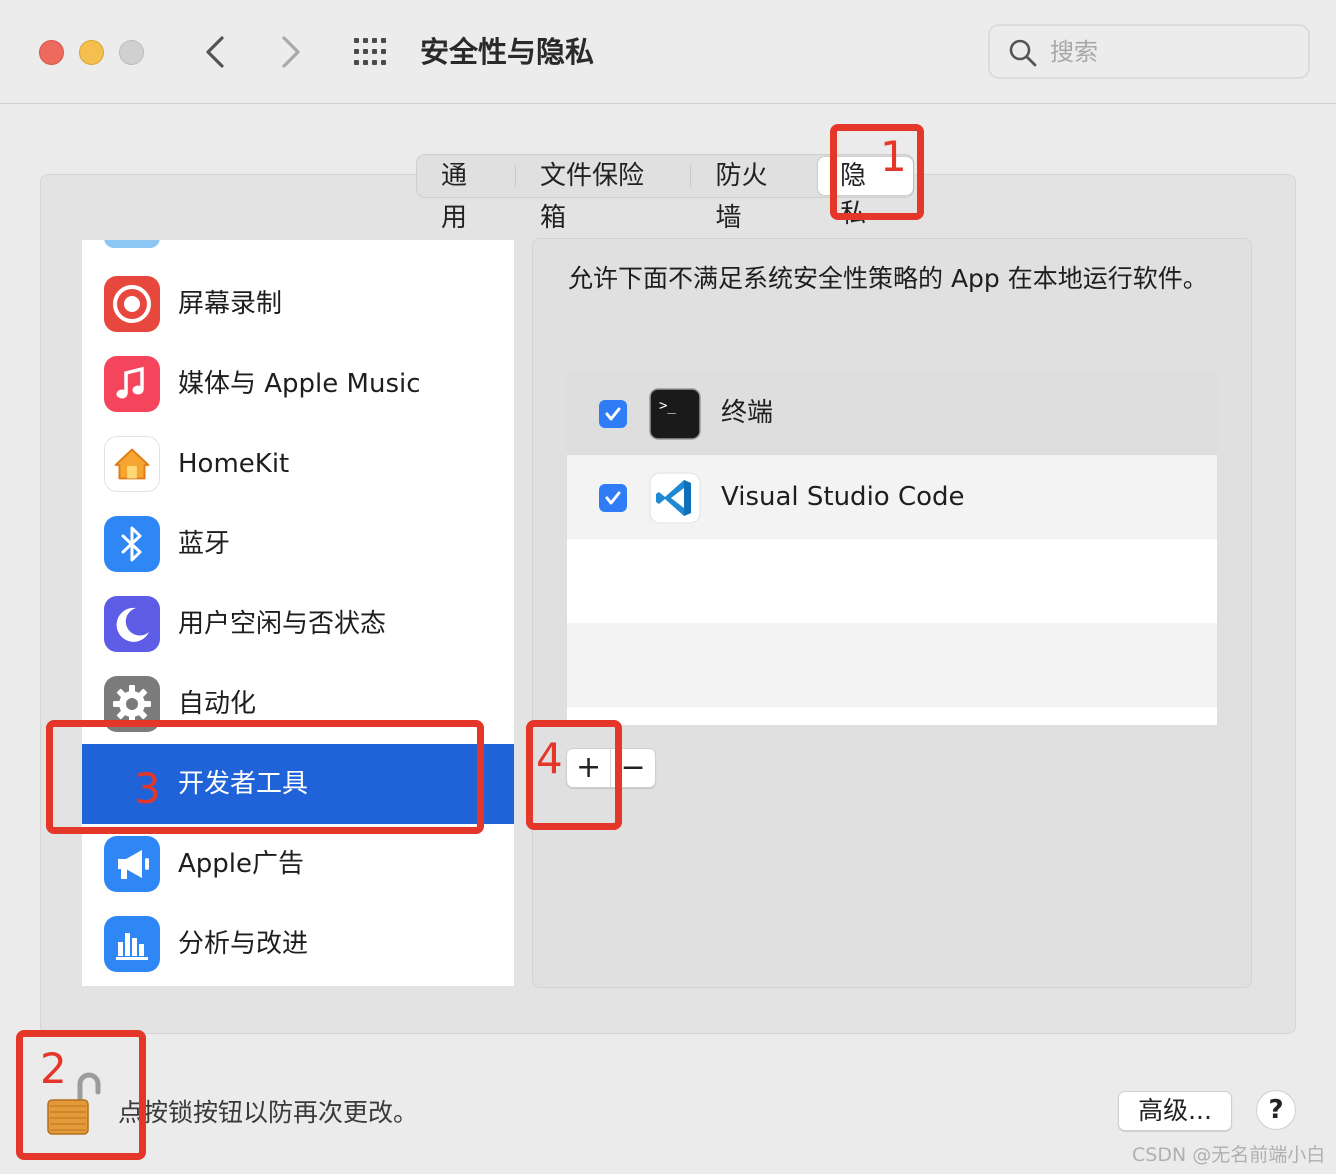 The image size is (1336, 1174). I want to click on annotation-number: 3, so click(147, 788).